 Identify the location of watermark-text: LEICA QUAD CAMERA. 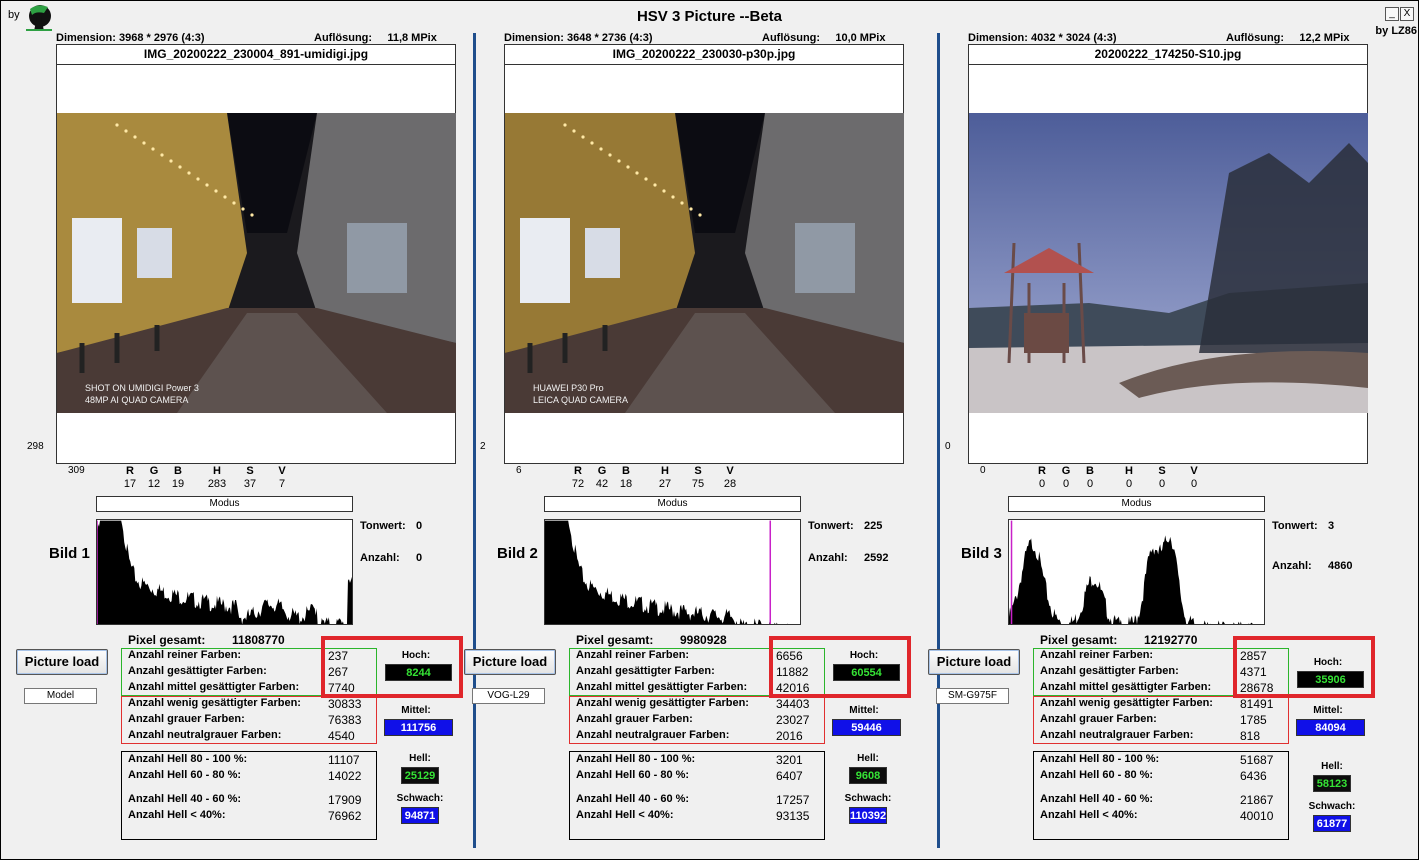
(581, 400).